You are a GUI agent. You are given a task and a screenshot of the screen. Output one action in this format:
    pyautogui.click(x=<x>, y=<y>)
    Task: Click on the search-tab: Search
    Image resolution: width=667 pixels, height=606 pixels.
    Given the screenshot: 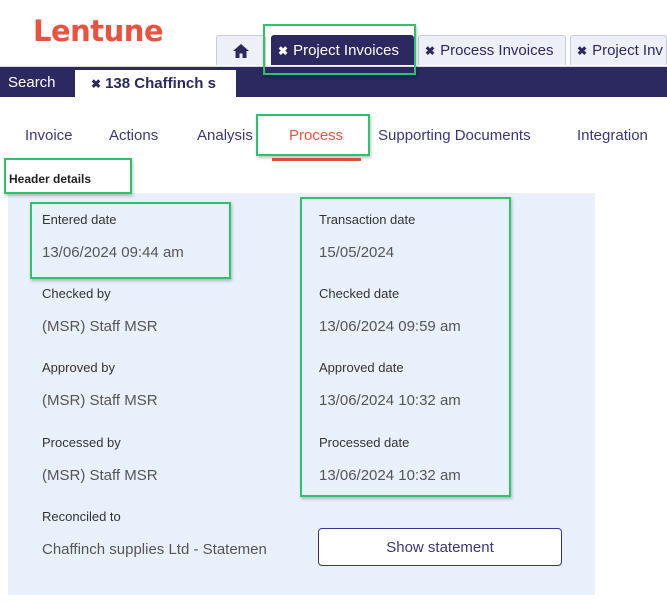 What is the action you would take?
    pyautogui.click(x=32, y=82)
    